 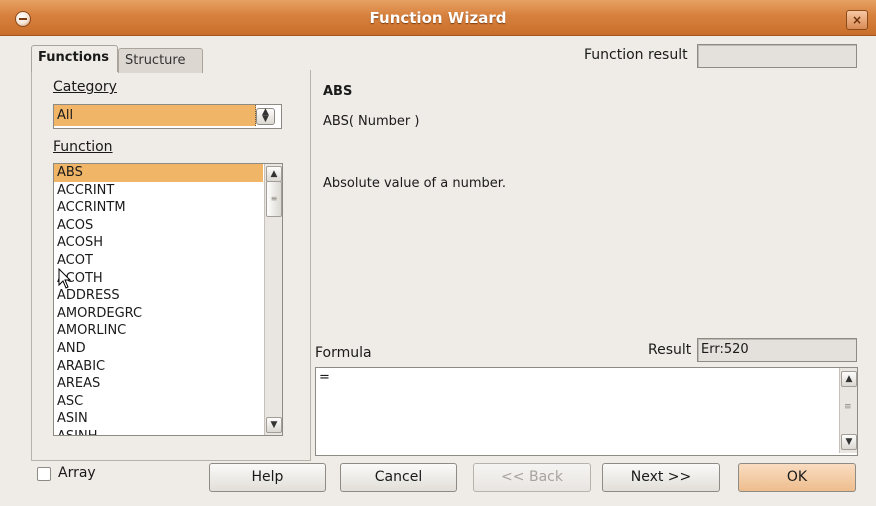 What do you see at coordinates (274, 199) in the screenshot?
I see `scroll-thumb: ≡` at bounding box center [274, 199].